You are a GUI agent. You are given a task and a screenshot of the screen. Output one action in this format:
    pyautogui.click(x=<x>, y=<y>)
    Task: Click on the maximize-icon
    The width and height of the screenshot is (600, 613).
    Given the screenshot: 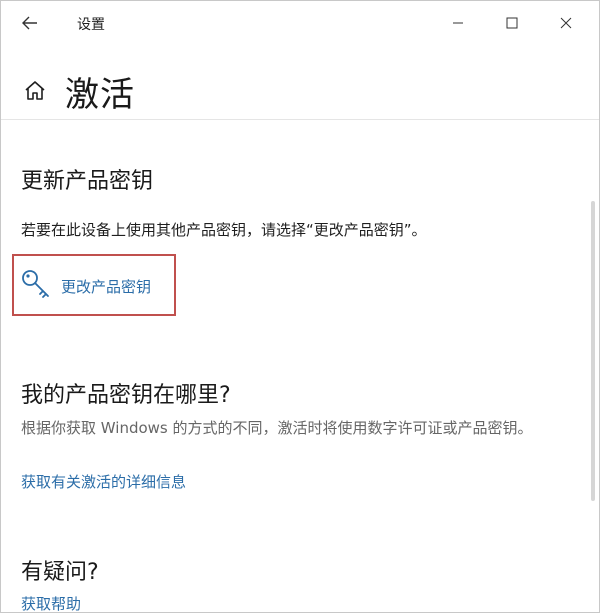 What is the action you would take?
    pyautogui.click(x=512, y=23)
    